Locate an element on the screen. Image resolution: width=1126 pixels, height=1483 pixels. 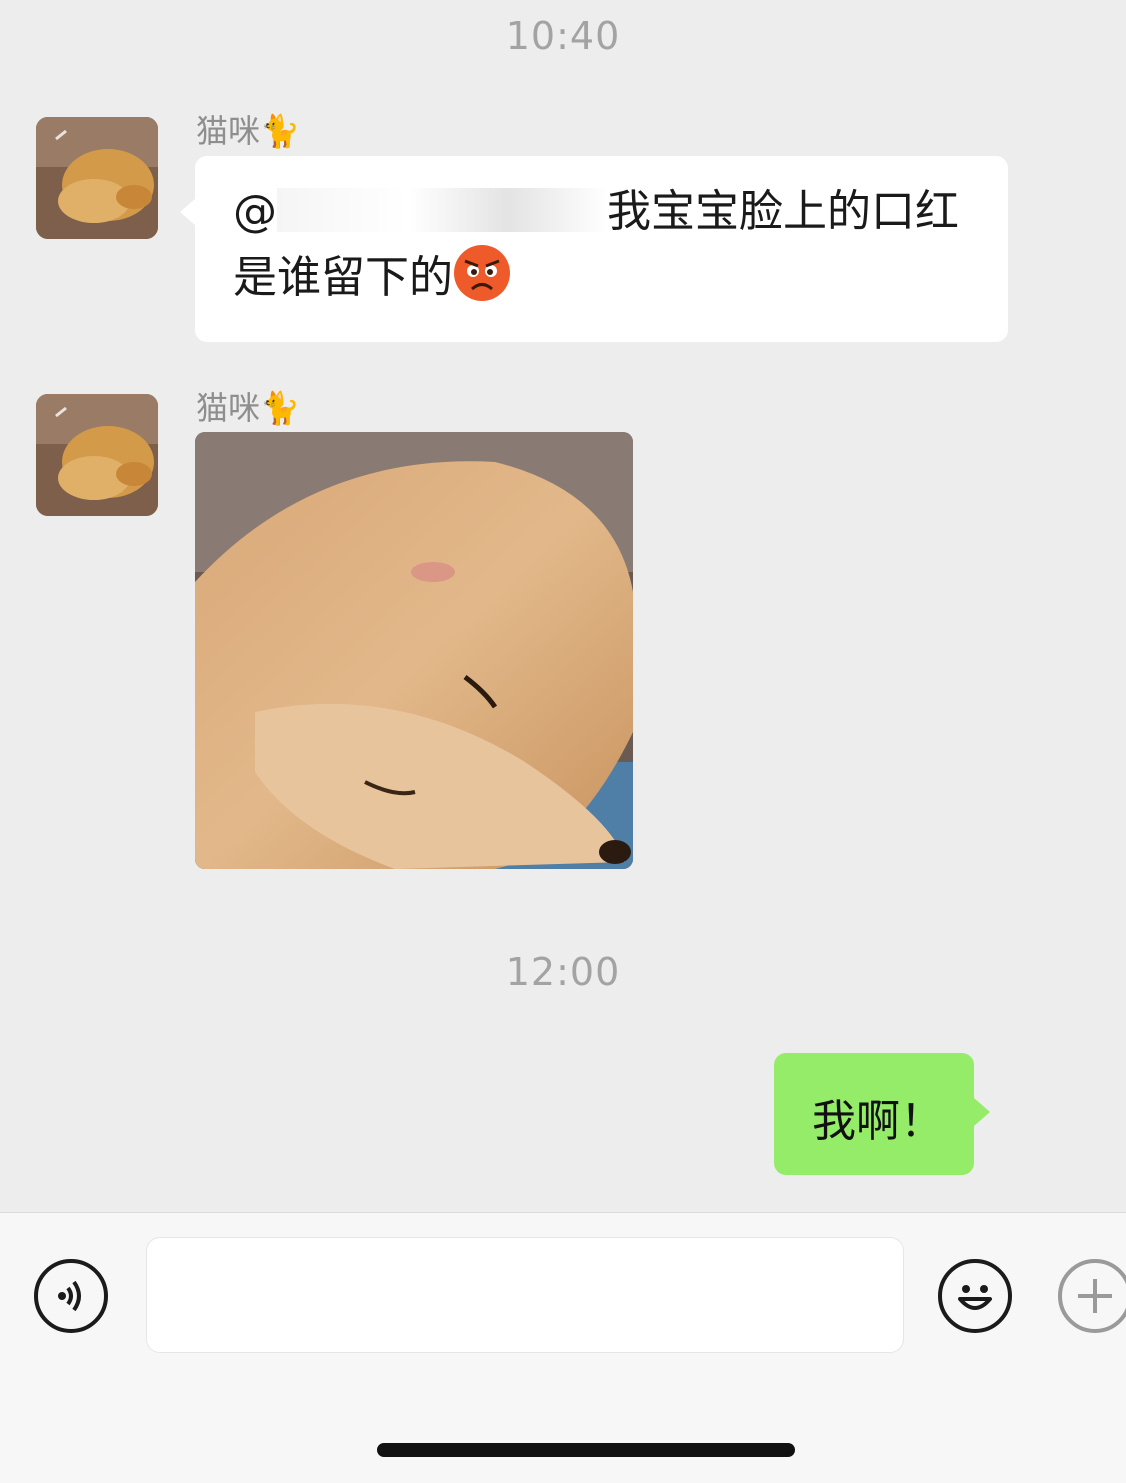
mention-redacted is located at coordinates (442, 210).